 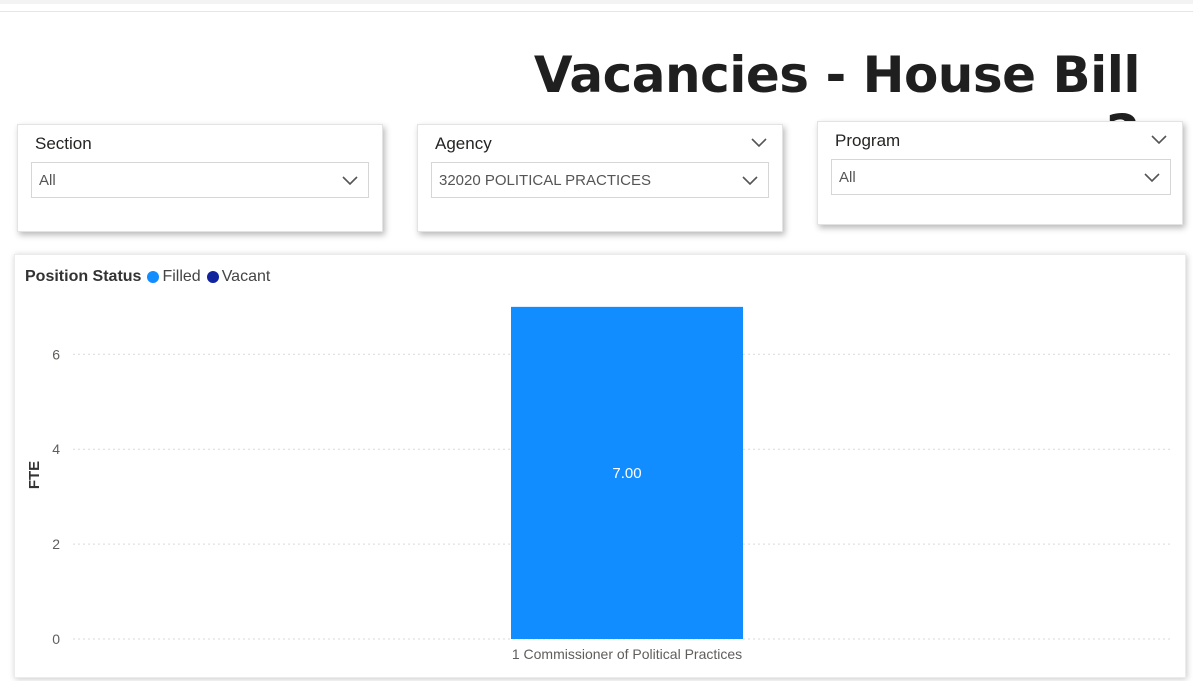 What do you see at coordinates (1001, 177) in the screenshot?
I see `program-dropdown: All` at bounding box center [1001, 177].